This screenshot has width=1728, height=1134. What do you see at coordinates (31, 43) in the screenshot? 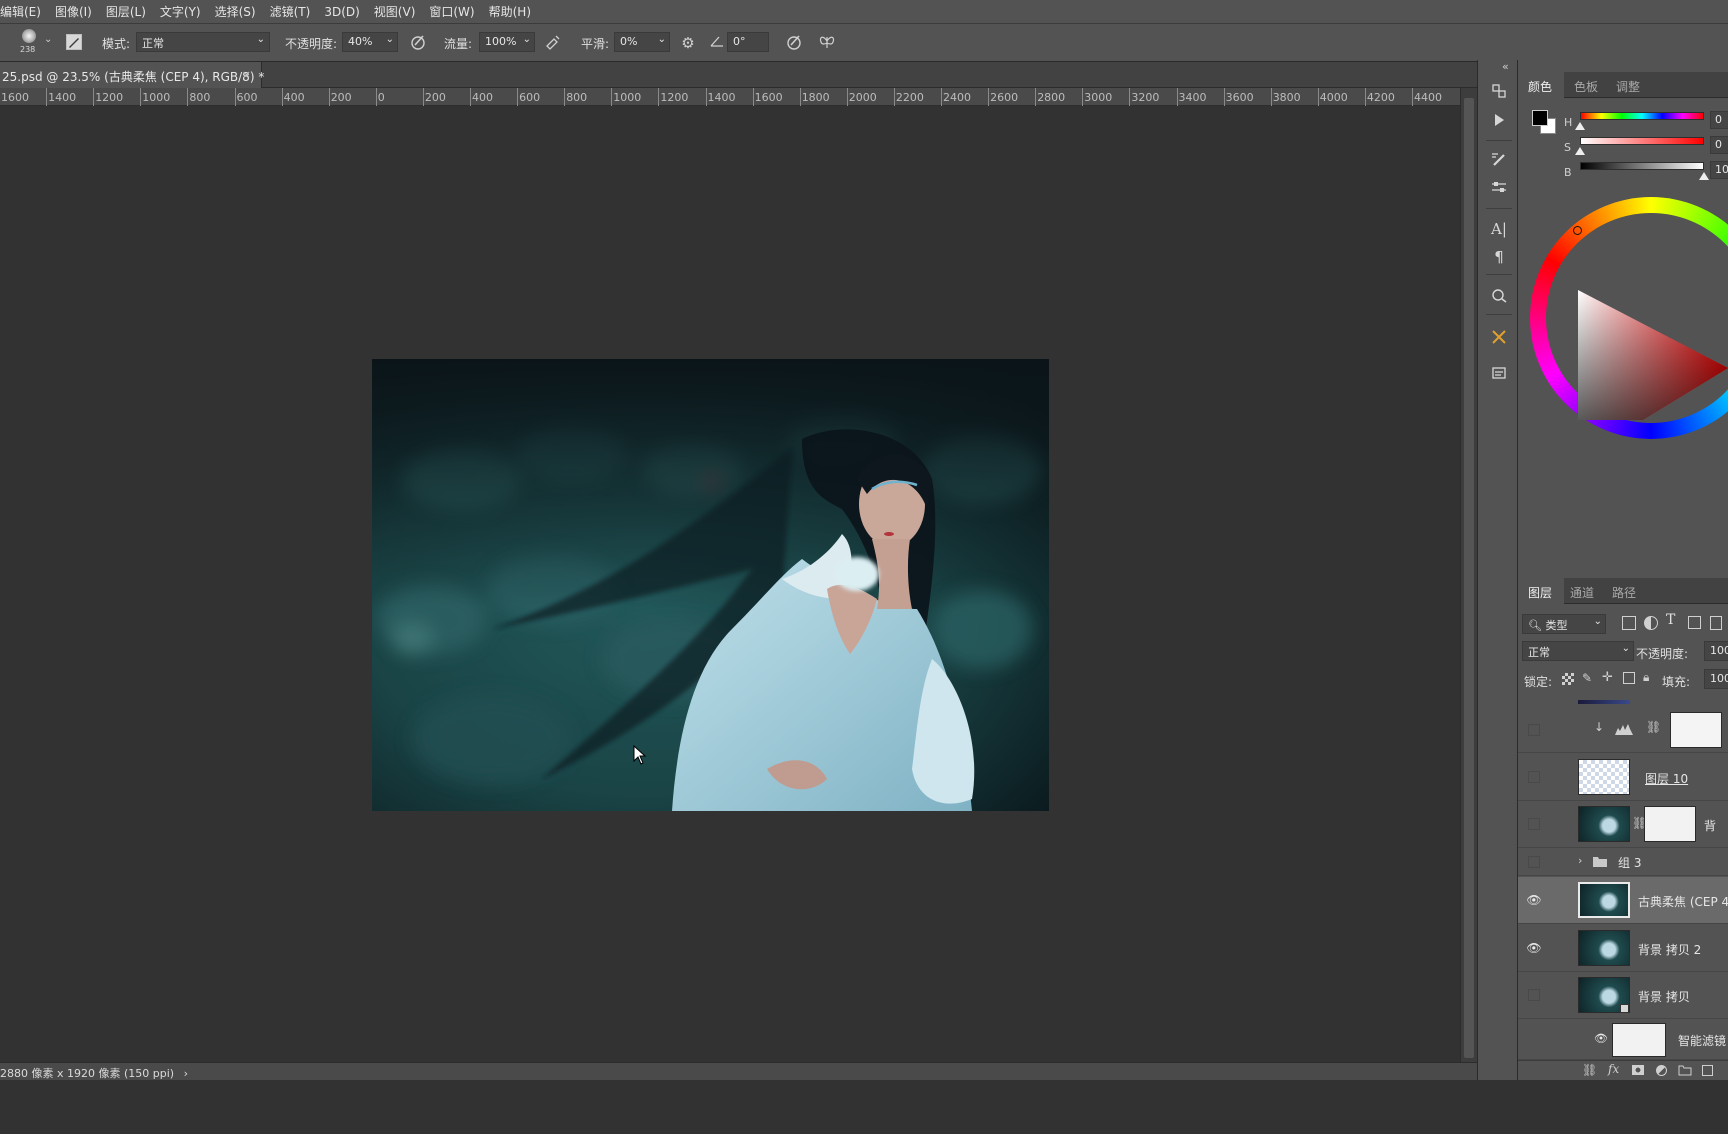
I see `brush-preset-picker: 238` at bounding box center [31, 43].